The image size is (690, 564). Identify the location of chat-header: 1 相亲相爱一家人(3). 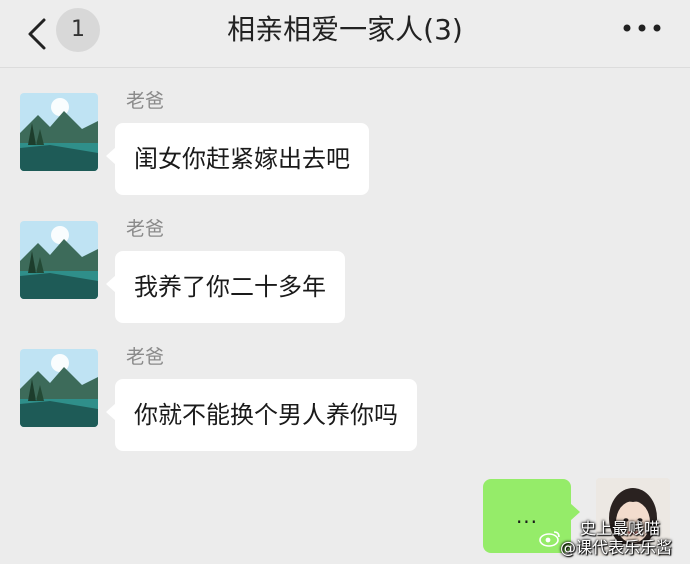
(345, 34).